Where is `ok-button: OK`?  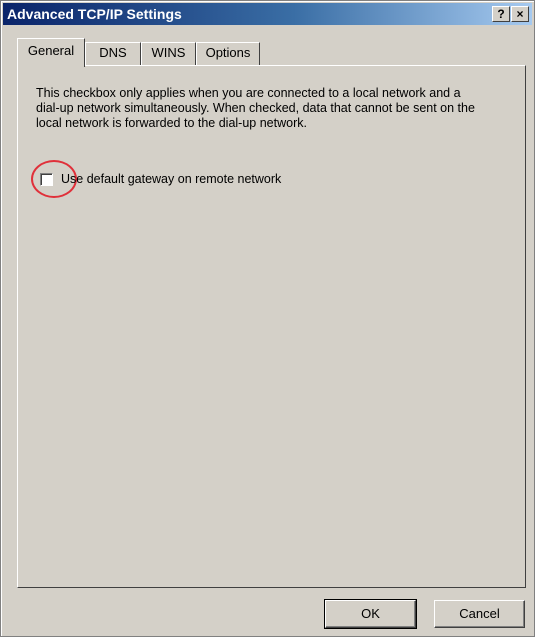
ok-button: OK is located at coordinates (370, 614).